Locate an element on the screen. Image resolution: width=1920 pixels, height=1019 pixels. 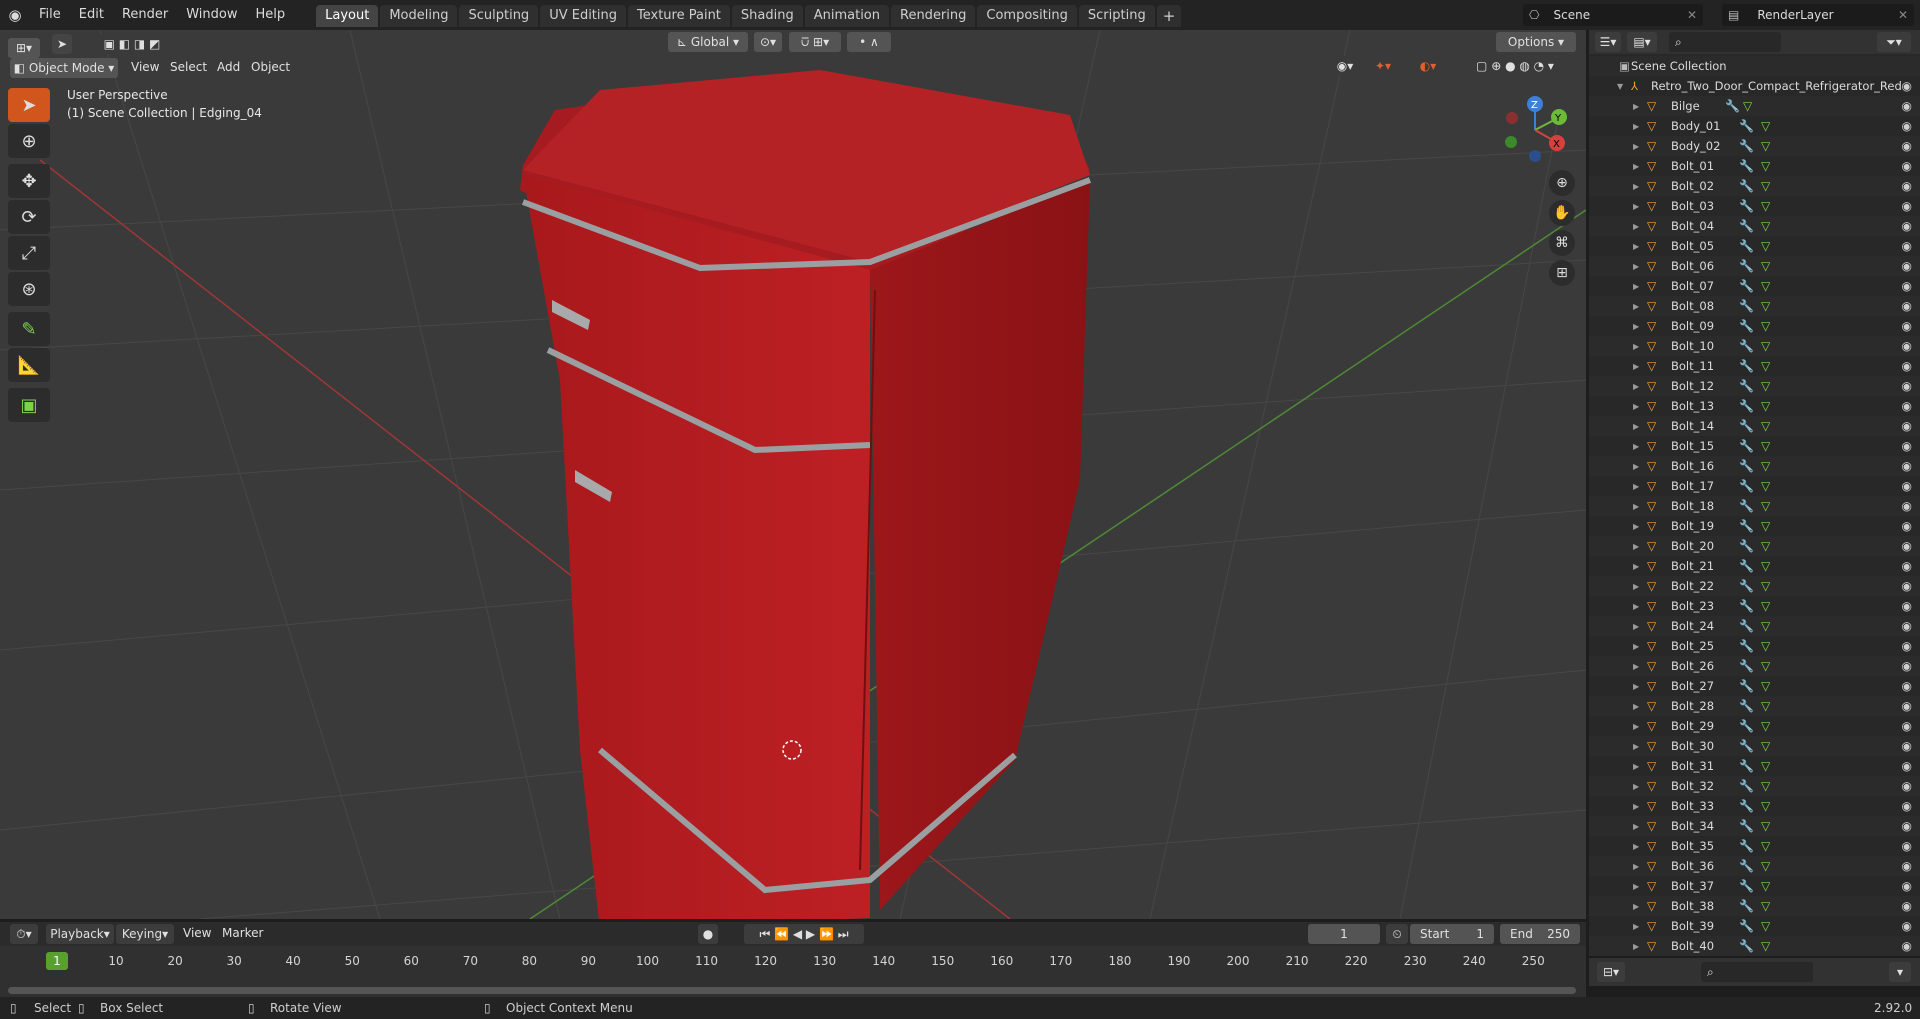
timeline-scrollbar is located at coordinates (792, 990).